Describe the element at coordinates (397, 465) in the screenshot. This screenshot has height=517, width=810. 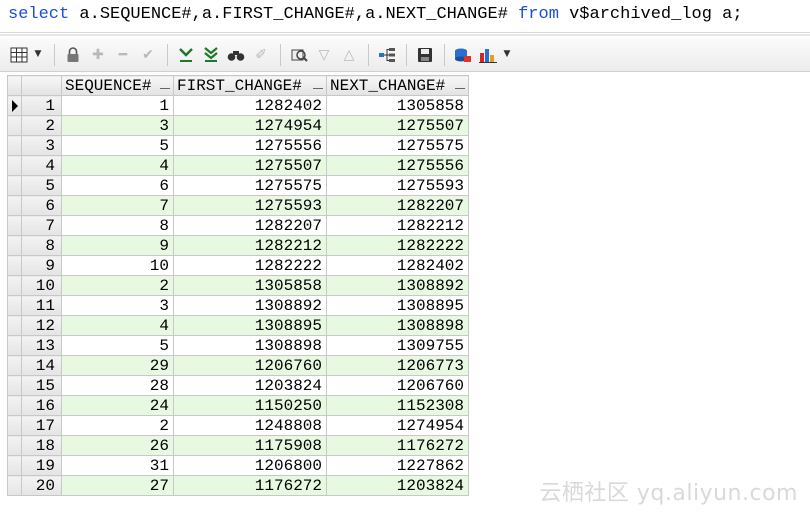
I see `cell-next-change: 1227862` at that location.